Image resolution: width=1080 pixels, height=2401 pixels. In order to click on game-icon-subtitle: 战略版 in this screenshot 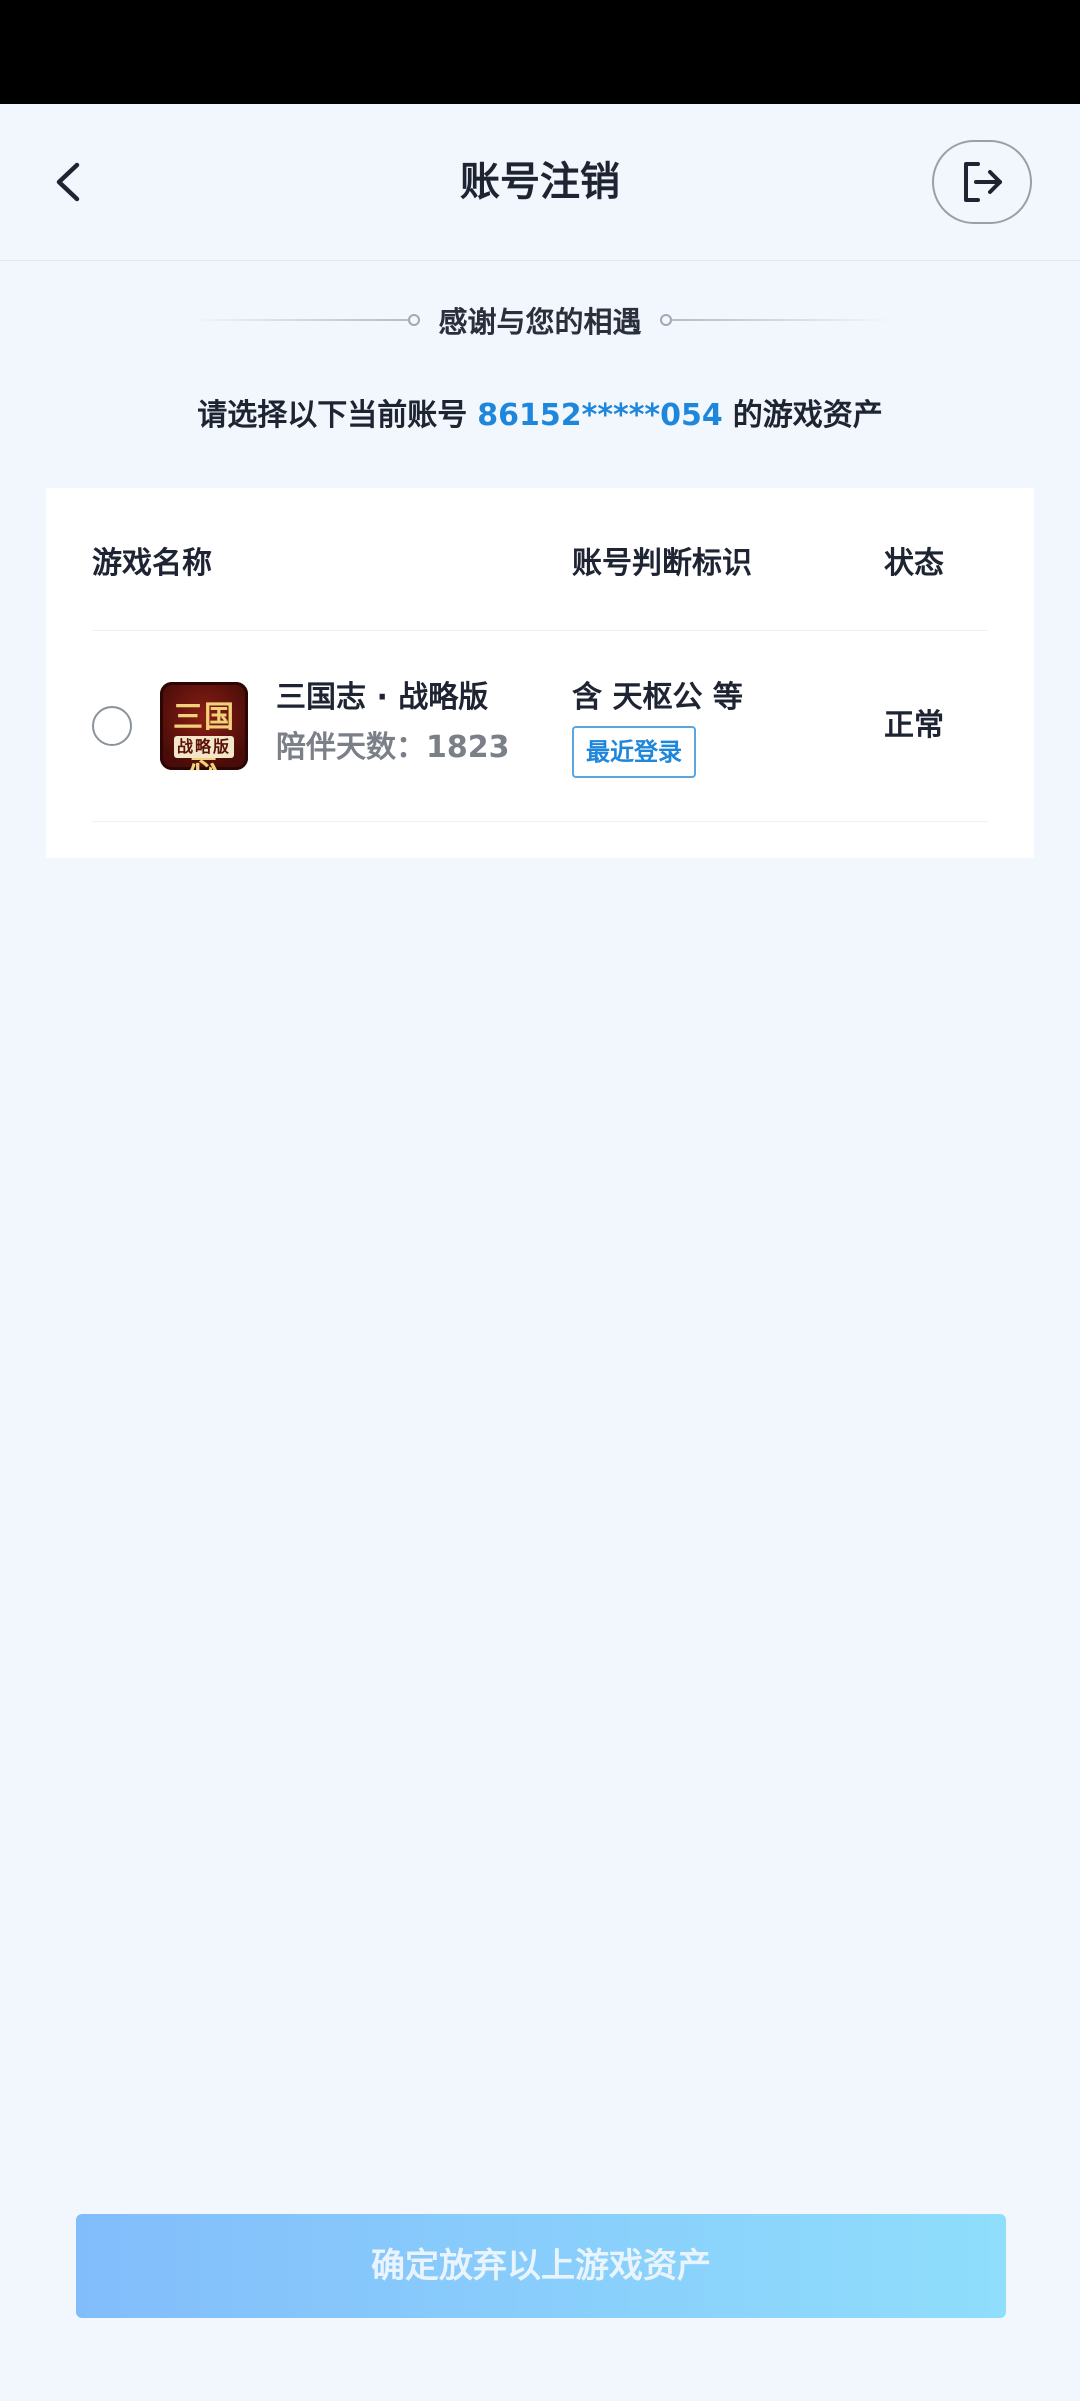, I will do `click(204, 747)`.